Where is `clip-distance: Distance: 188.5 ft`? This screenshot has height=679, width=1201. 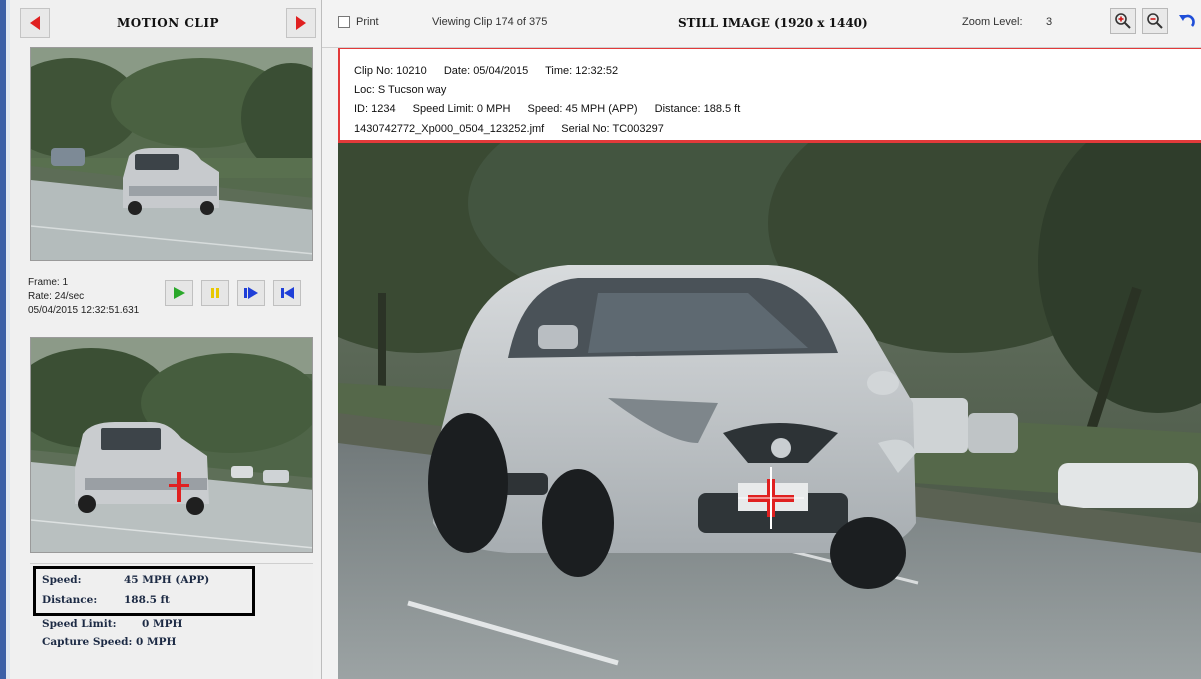 clip-distance: Distance: 188.5 ft is located at coordinates (697, 109).